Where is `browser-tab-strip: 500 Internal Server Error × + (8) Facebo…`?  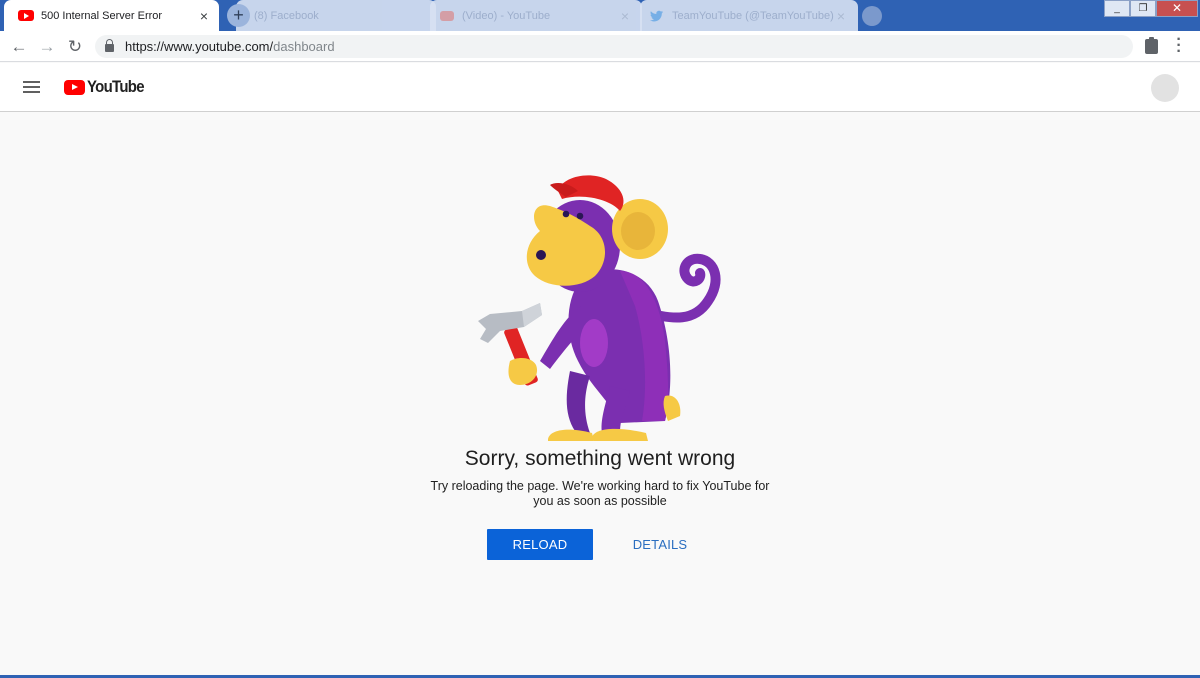
browser-tab-strip: 500 Internal Server Error × + (8) Facebo… is located at coordinates (600, 15).